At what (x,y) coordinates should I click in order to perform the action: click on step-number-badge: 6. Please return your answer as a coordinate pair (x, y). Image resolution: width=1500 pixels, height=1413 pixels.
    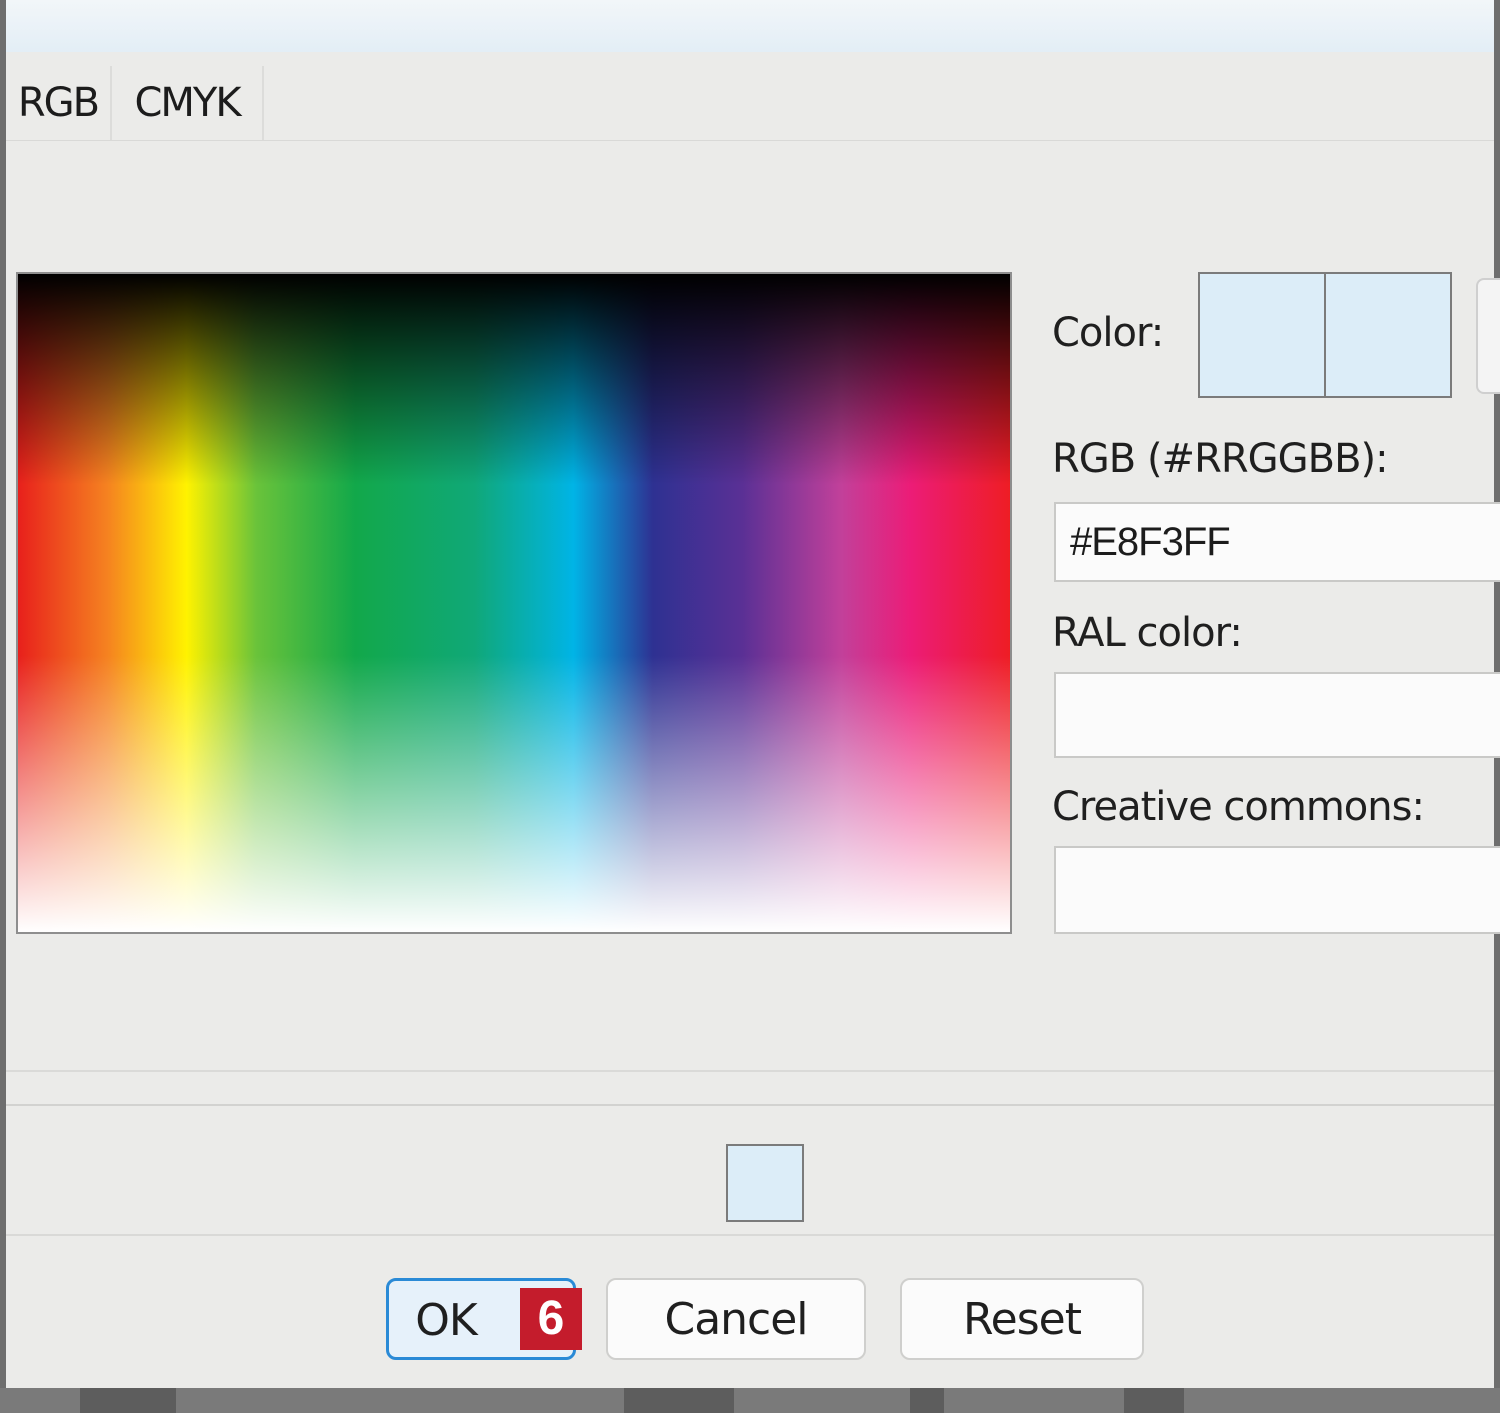
    Looking at the image, I should click on (551, 1319).